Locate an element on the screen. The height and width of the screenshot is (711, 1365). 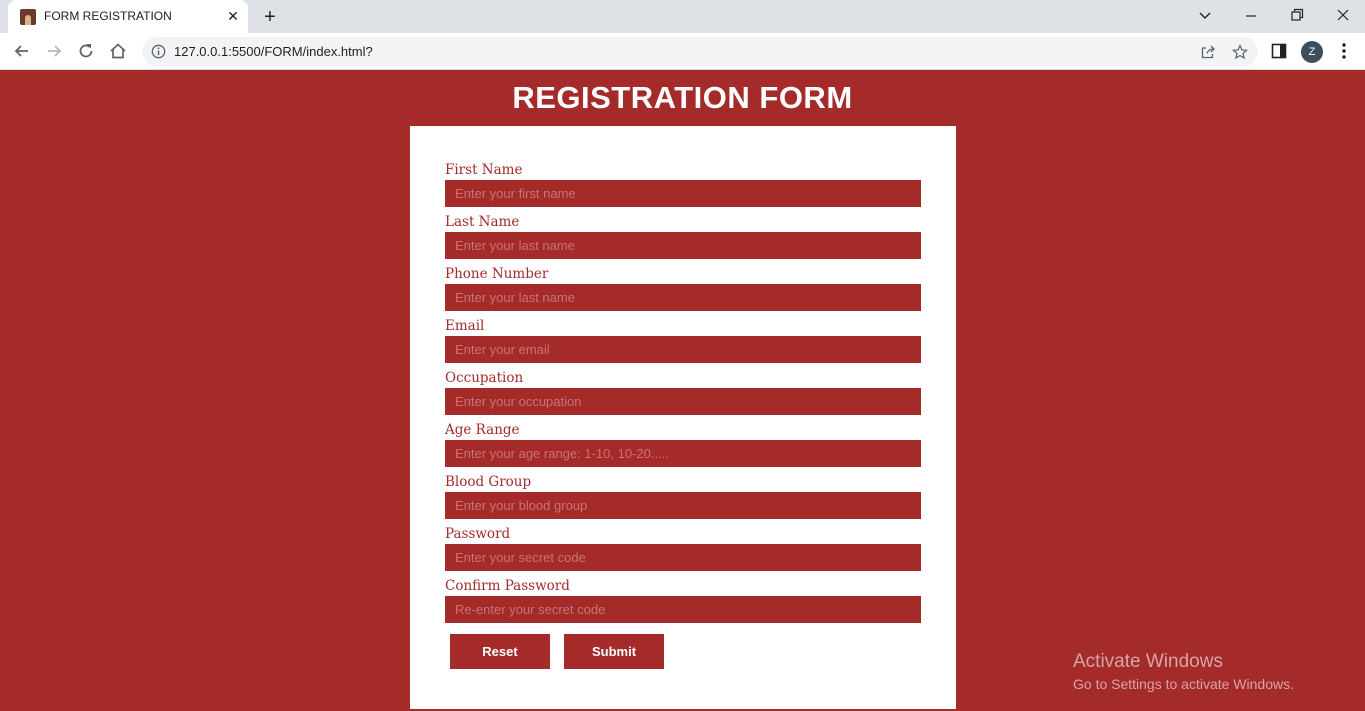
occupation-input is located at coordinates (683, 401).